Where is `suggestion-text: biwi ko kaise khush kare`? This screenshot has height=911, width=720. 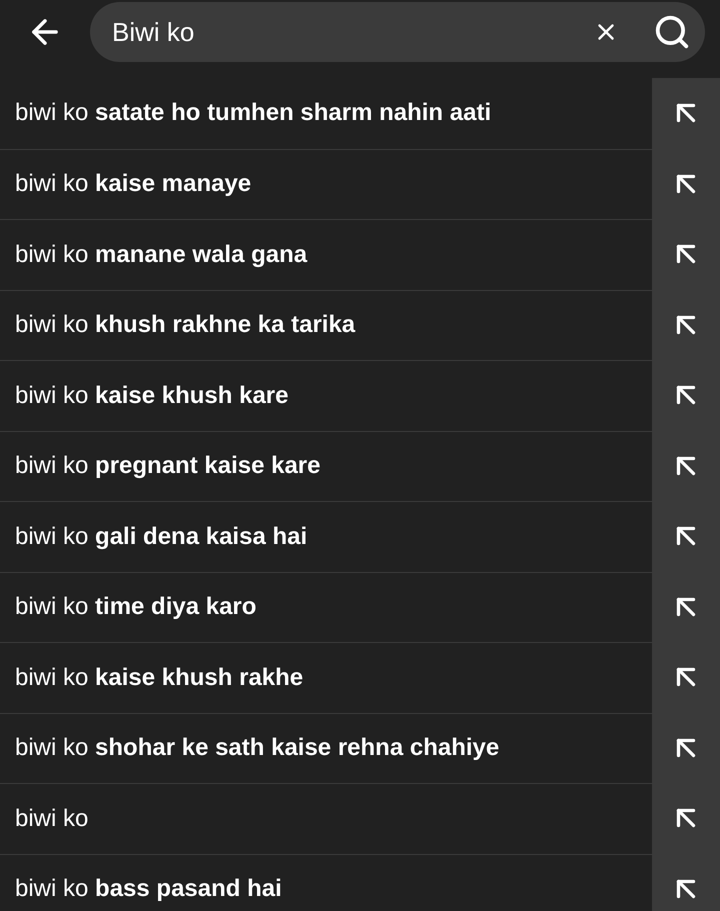 suggestion-text: biwi ko kaise khush kare is located at coordinates (151, 395).